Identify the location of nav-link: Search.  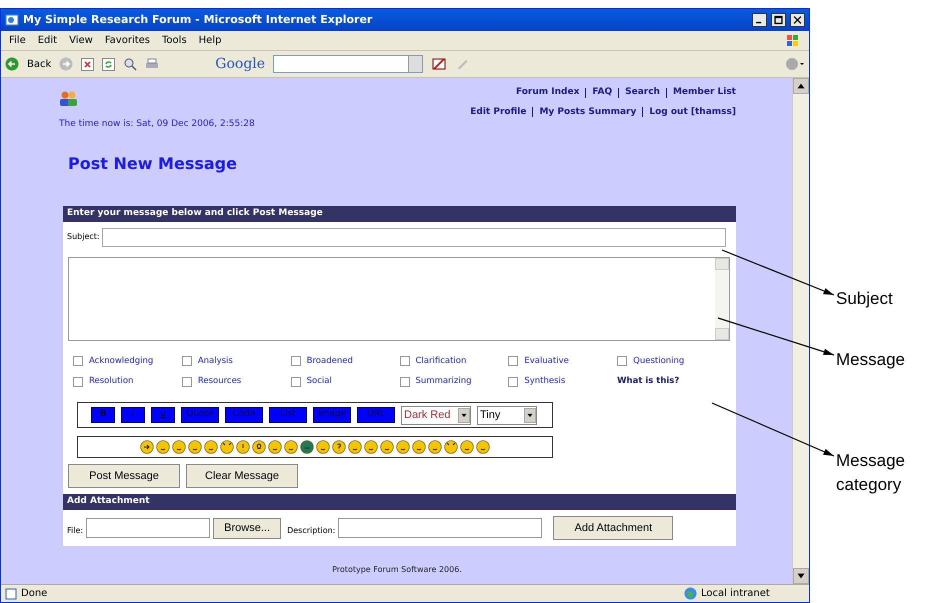
(642, 93).